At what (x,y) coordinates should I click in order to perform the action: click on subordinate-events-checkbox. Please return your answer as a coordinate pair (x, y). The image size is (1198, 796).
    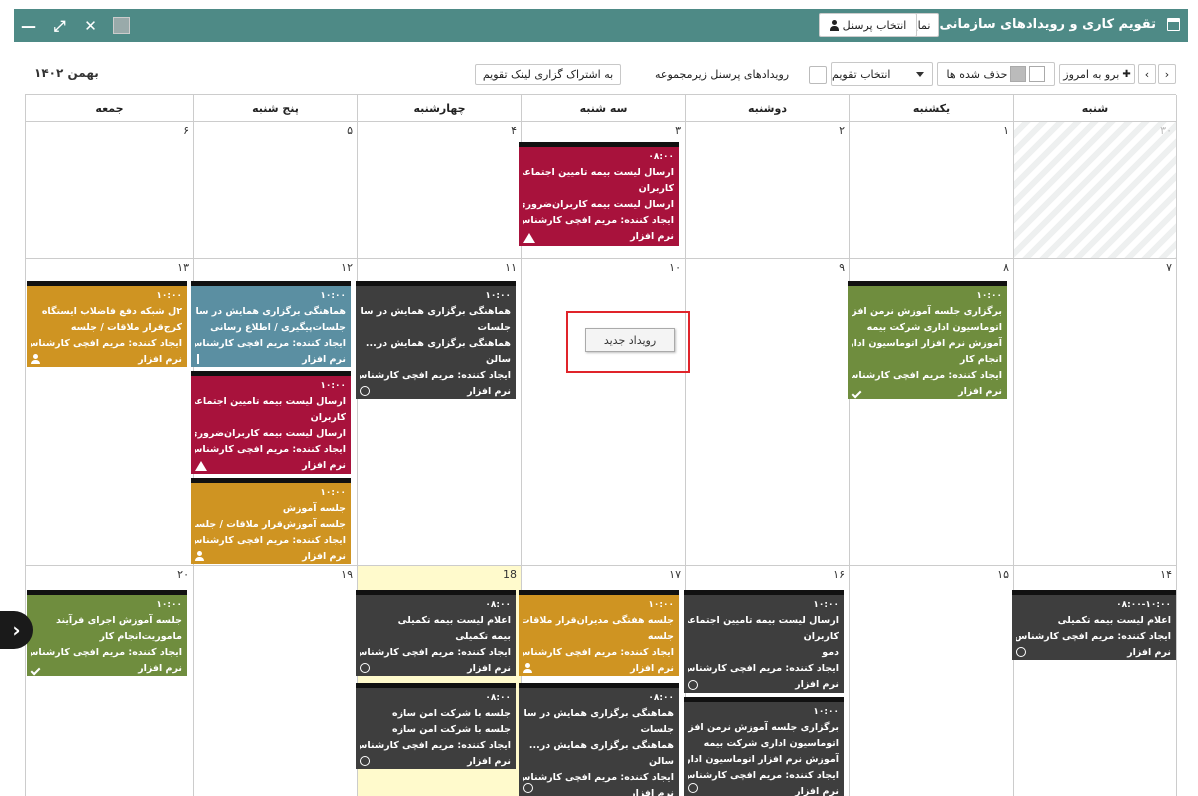
    Looking at the image, I should click on (818, 75).